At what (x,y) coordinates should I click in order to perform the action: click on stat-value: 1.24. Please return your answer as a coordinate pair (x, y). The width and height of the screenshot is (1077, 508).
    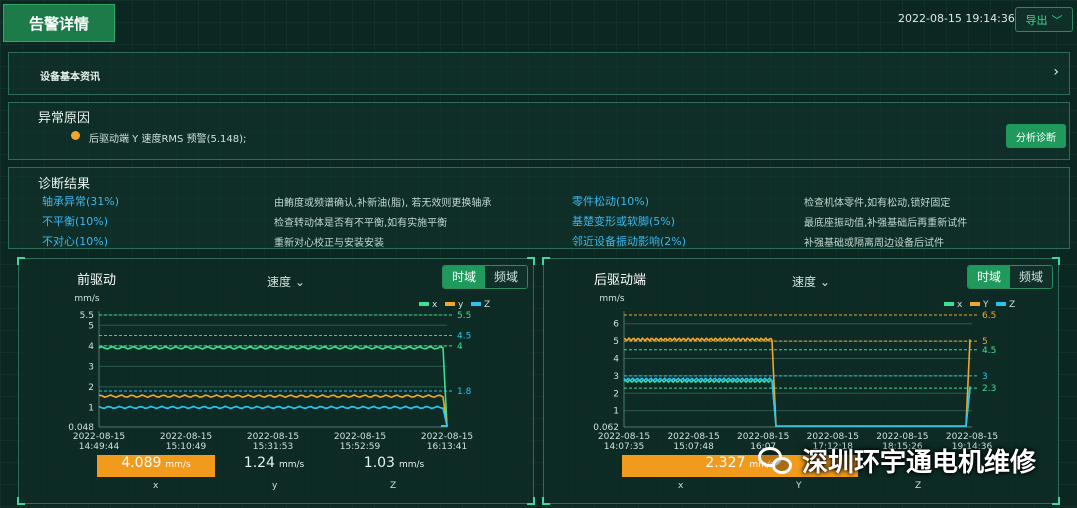
    Looking at the image, I should click on (259, 463).